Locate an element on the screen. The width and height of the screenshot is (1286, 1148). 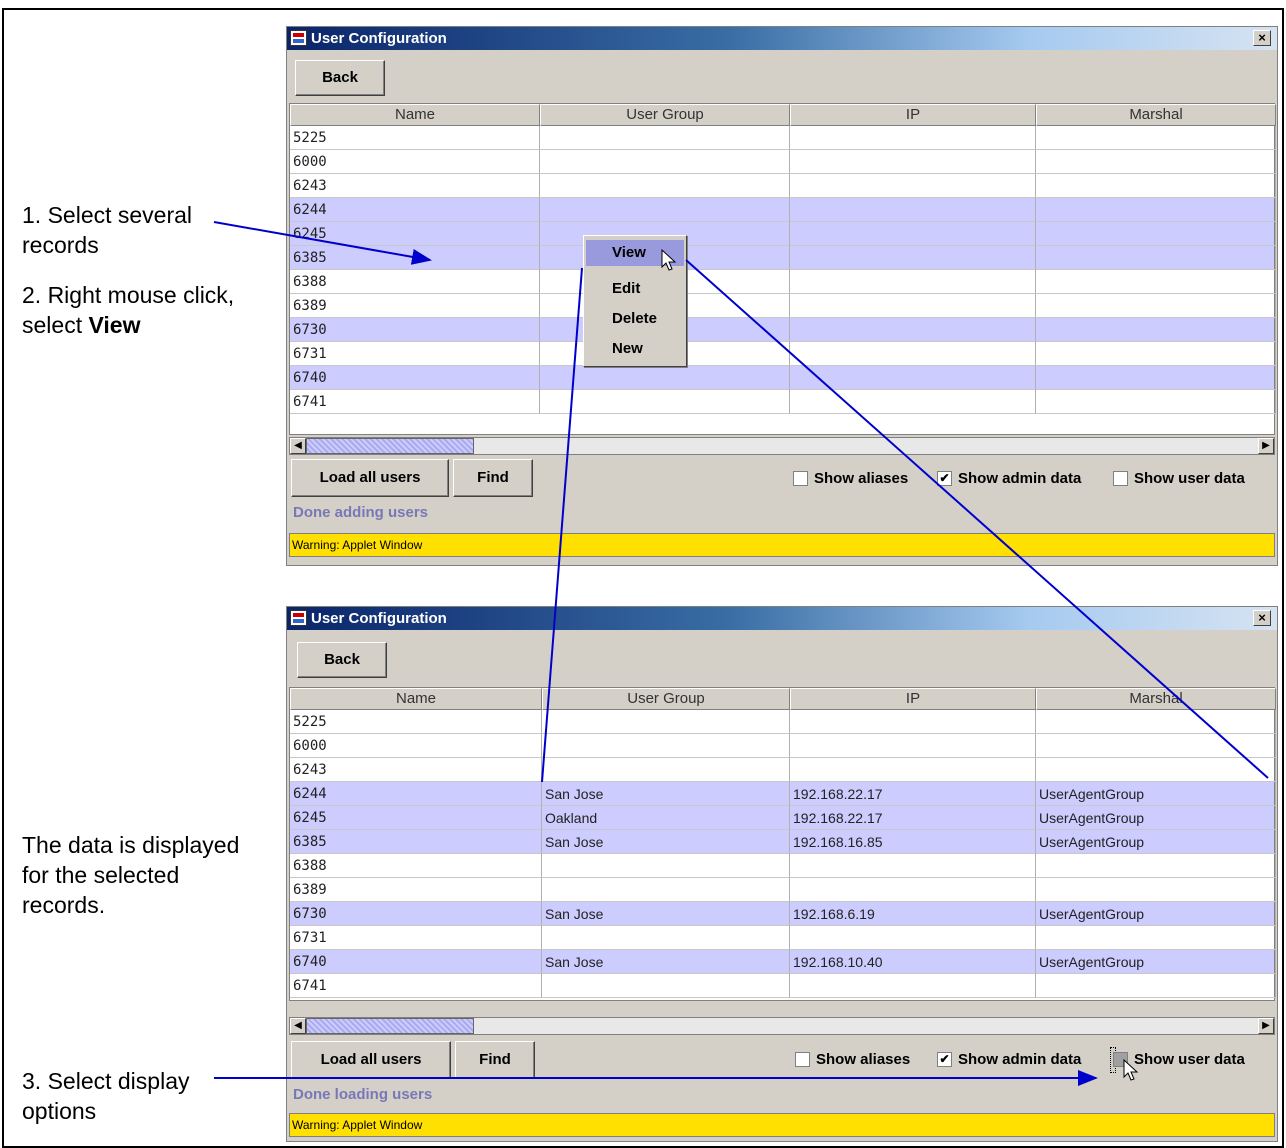
cell-ip: 192.168.6.19 is located at coordinates (913, 914).